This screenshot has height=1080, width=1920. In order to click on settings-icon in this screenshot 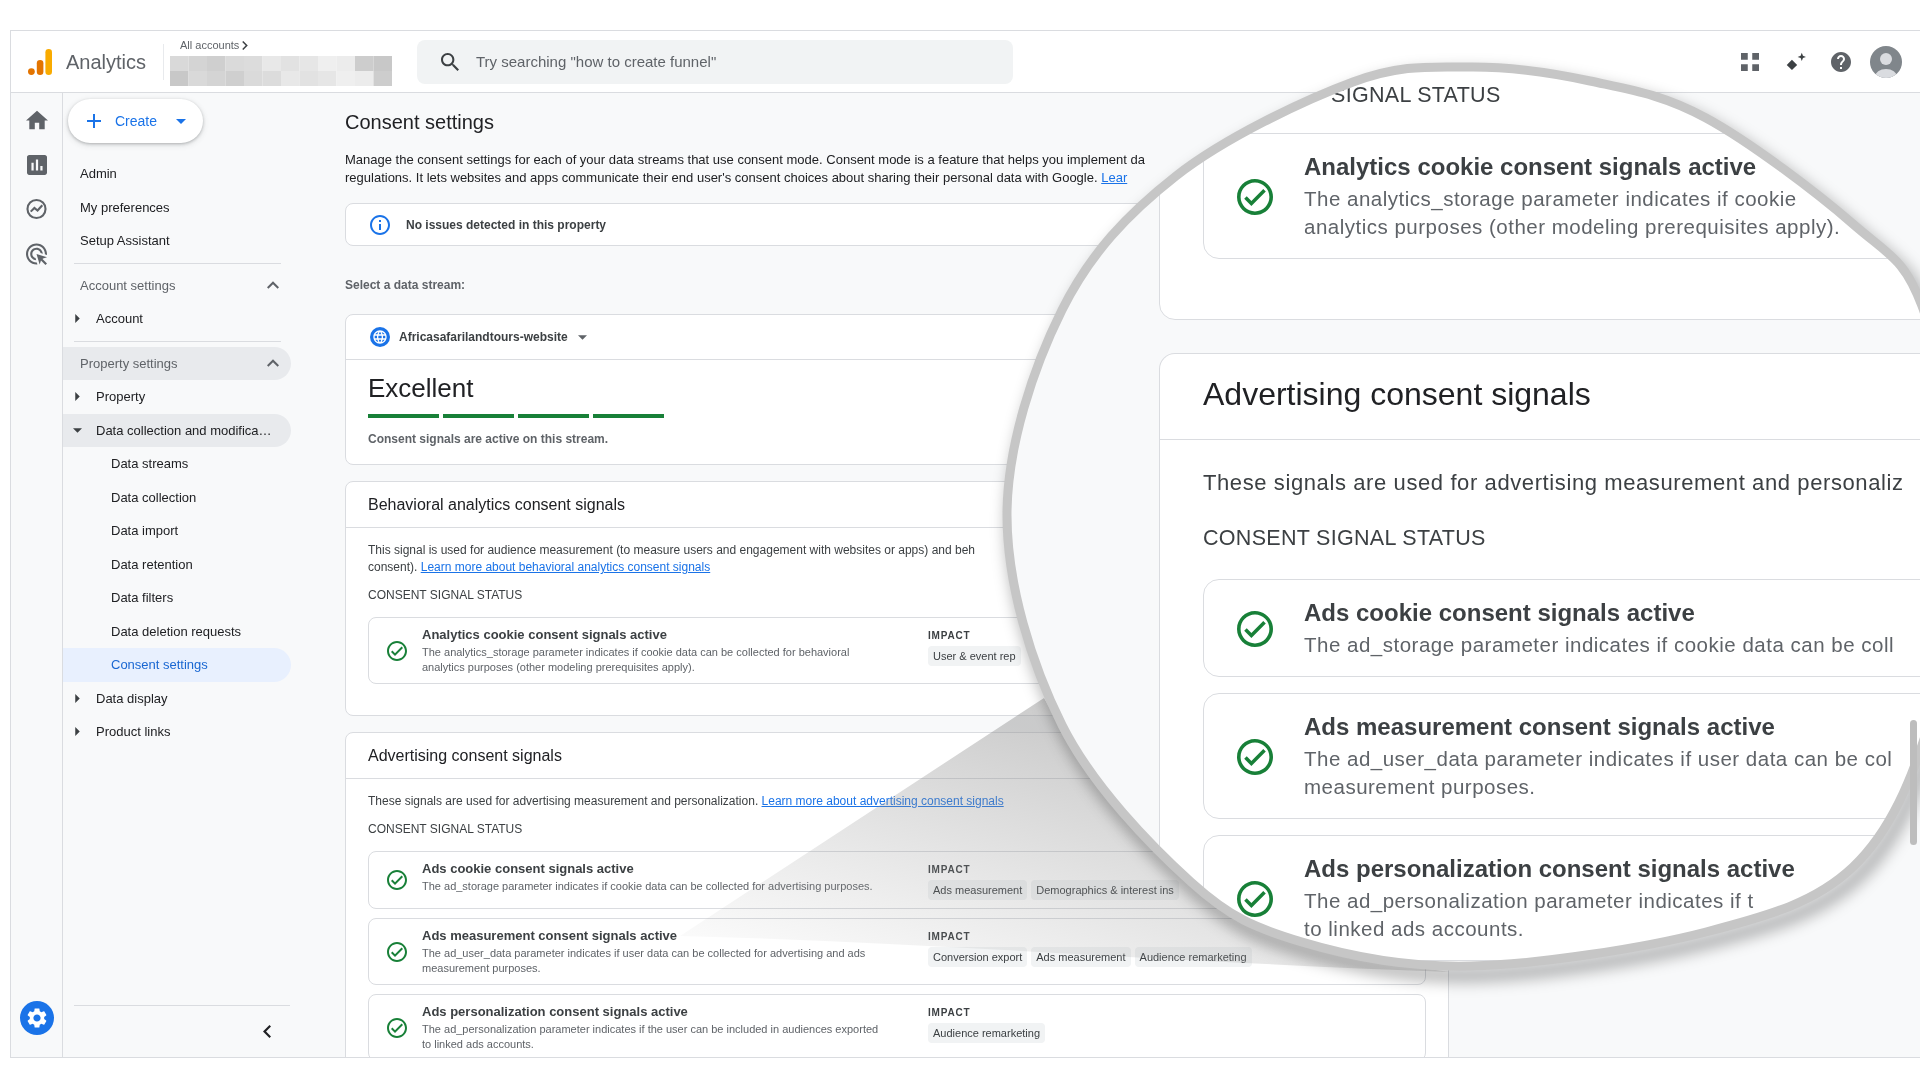, I will do `click(36, 1018)`.